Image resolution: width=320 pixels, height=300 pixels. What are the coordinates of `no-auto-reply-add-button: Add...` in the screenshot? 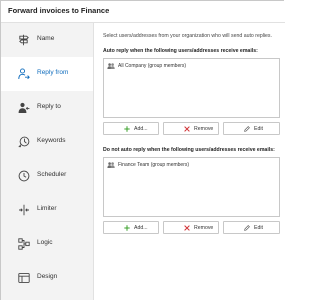 It's located at (131, 227).